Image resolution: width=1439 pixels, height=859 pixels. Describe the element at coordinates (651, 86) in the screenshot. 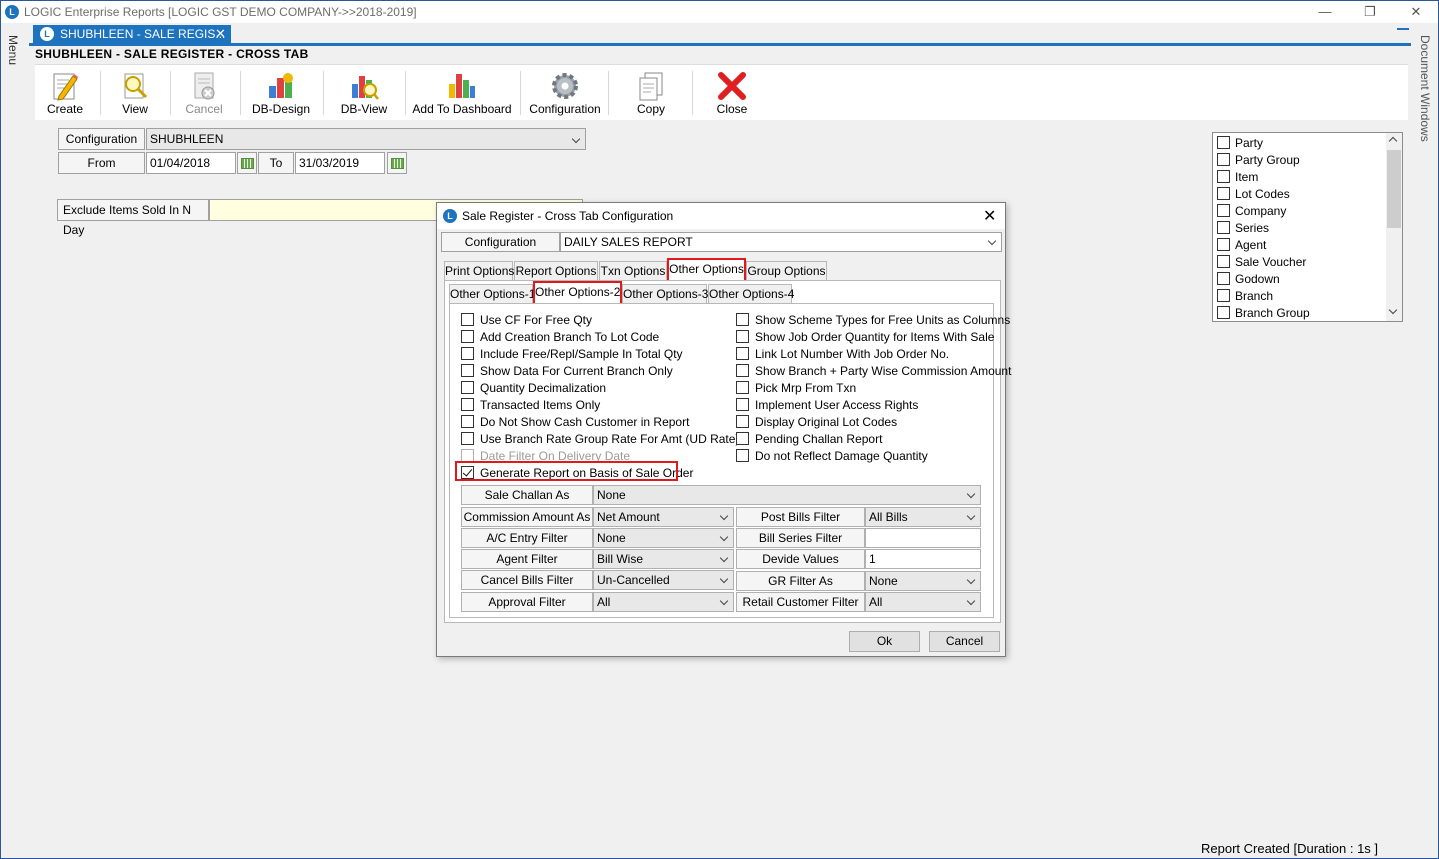

I see `copy-icon` at that location.